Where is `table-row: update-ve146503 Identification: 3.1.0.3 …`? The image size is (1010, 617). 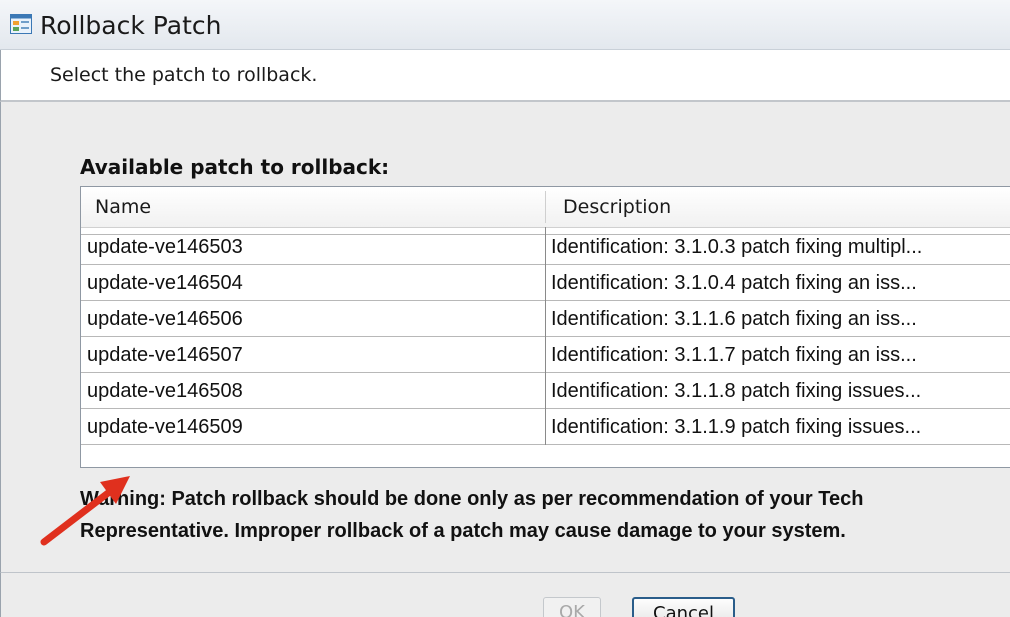
table-row: update-ve146503 Identification: 3.1.0.3 … is located at coordinates (545, 247).